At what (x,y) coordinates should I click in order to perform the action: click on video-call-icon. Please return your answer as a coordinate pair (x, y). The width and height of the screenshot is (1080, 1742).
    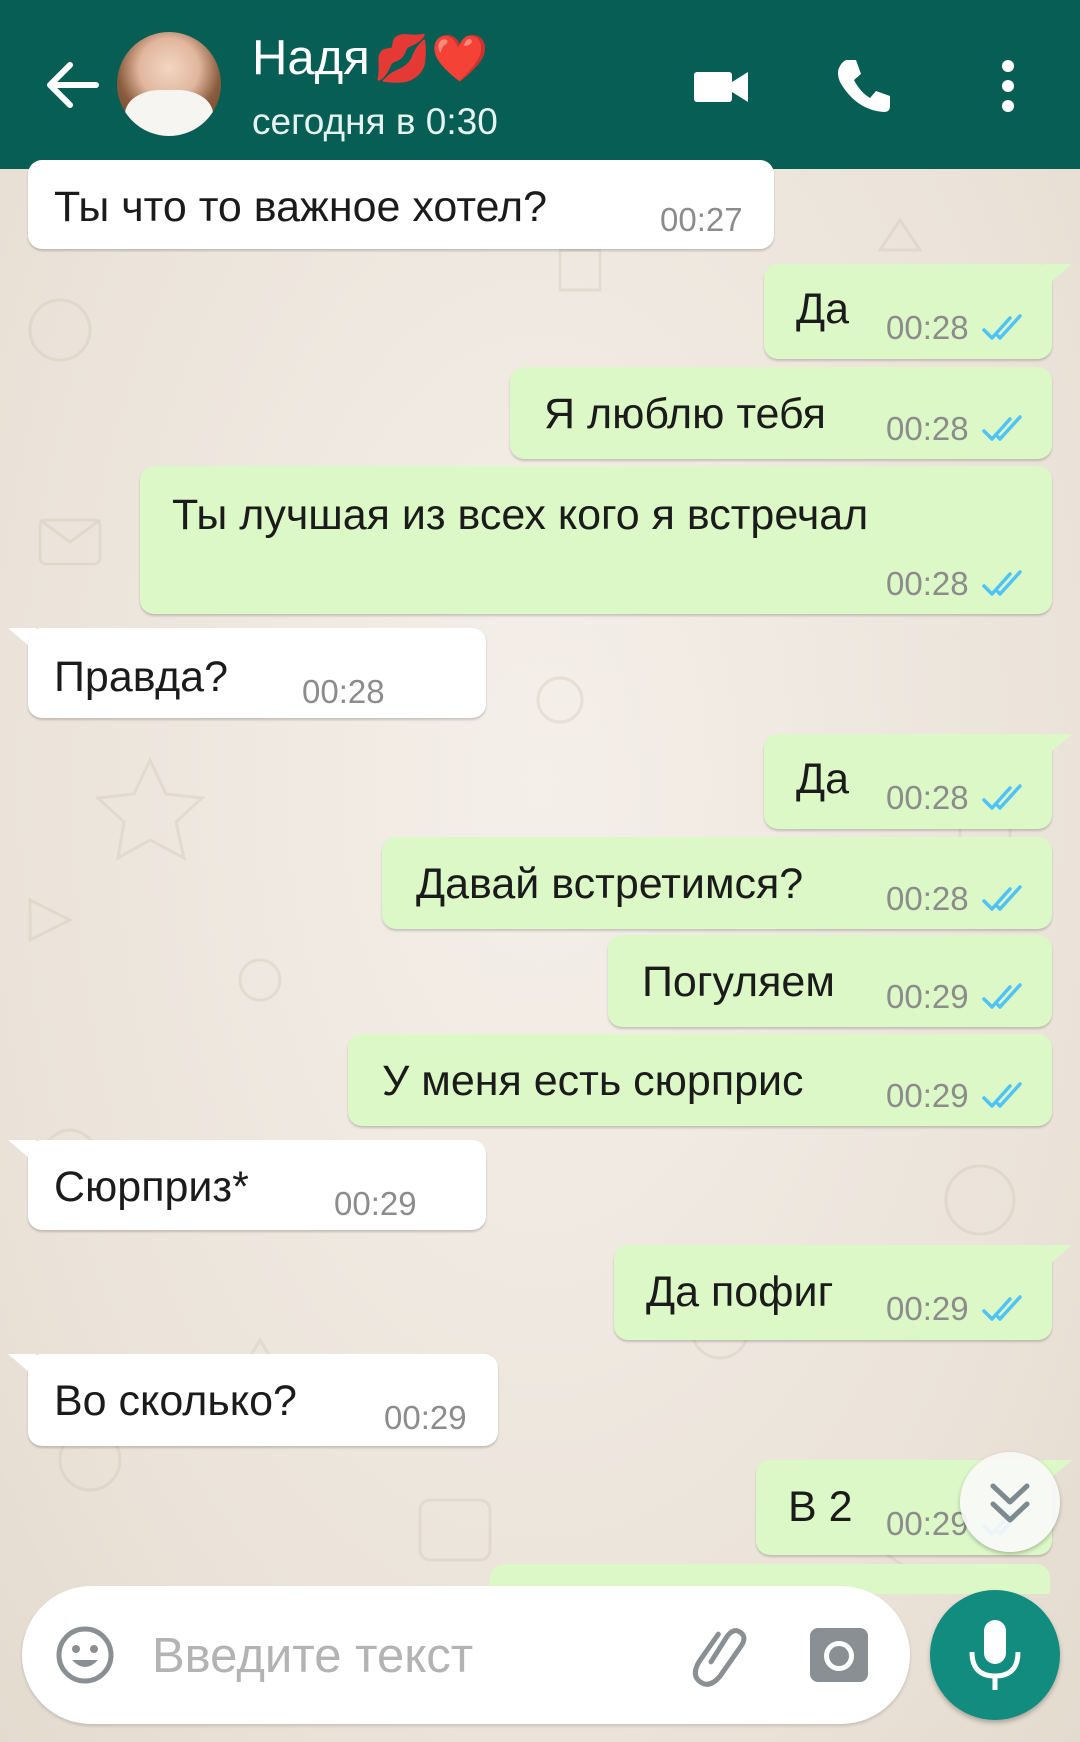
    Looking at the image, I should click on (722, 86).